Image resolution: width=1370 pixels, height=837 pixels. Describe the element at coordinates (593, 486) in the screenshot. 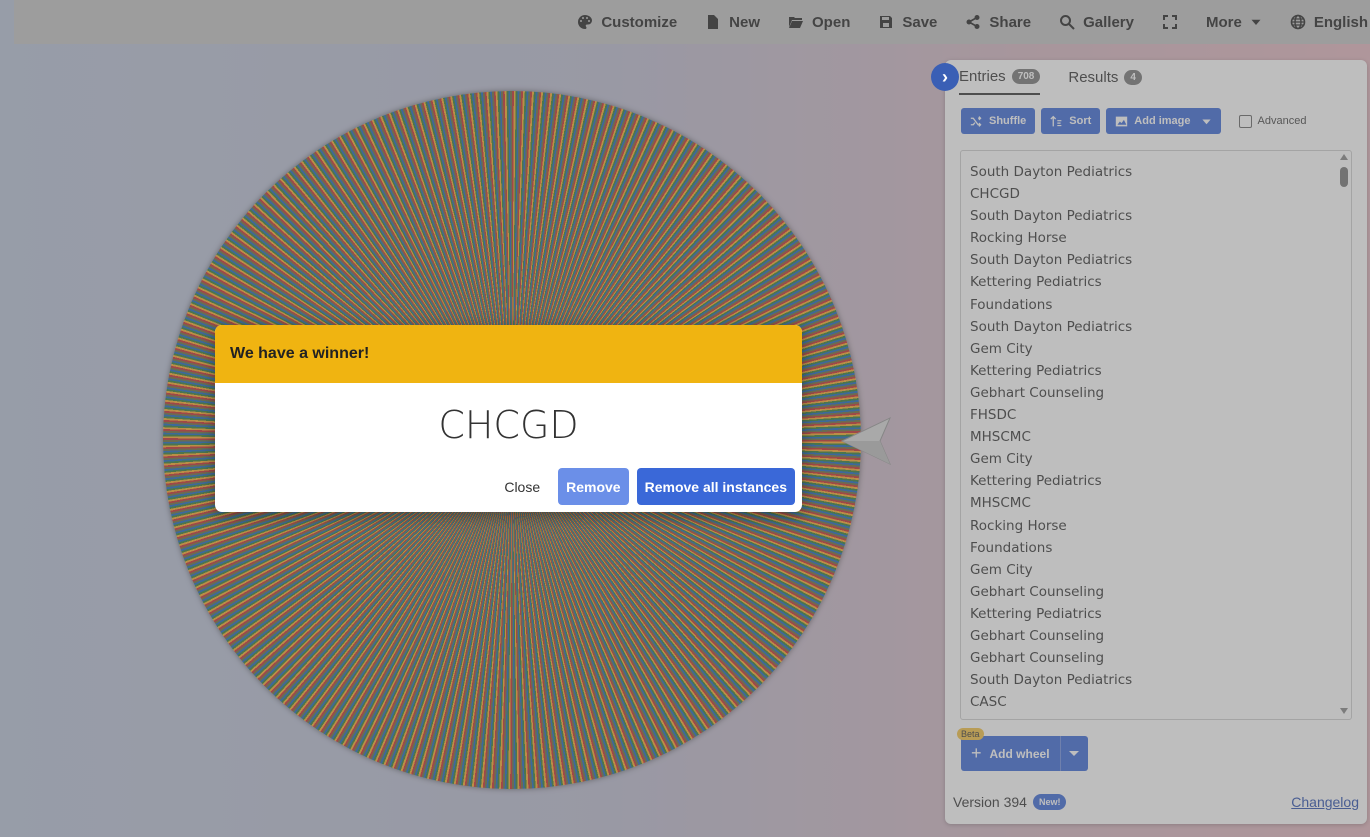

I see `remove-button: Remove` at that location.